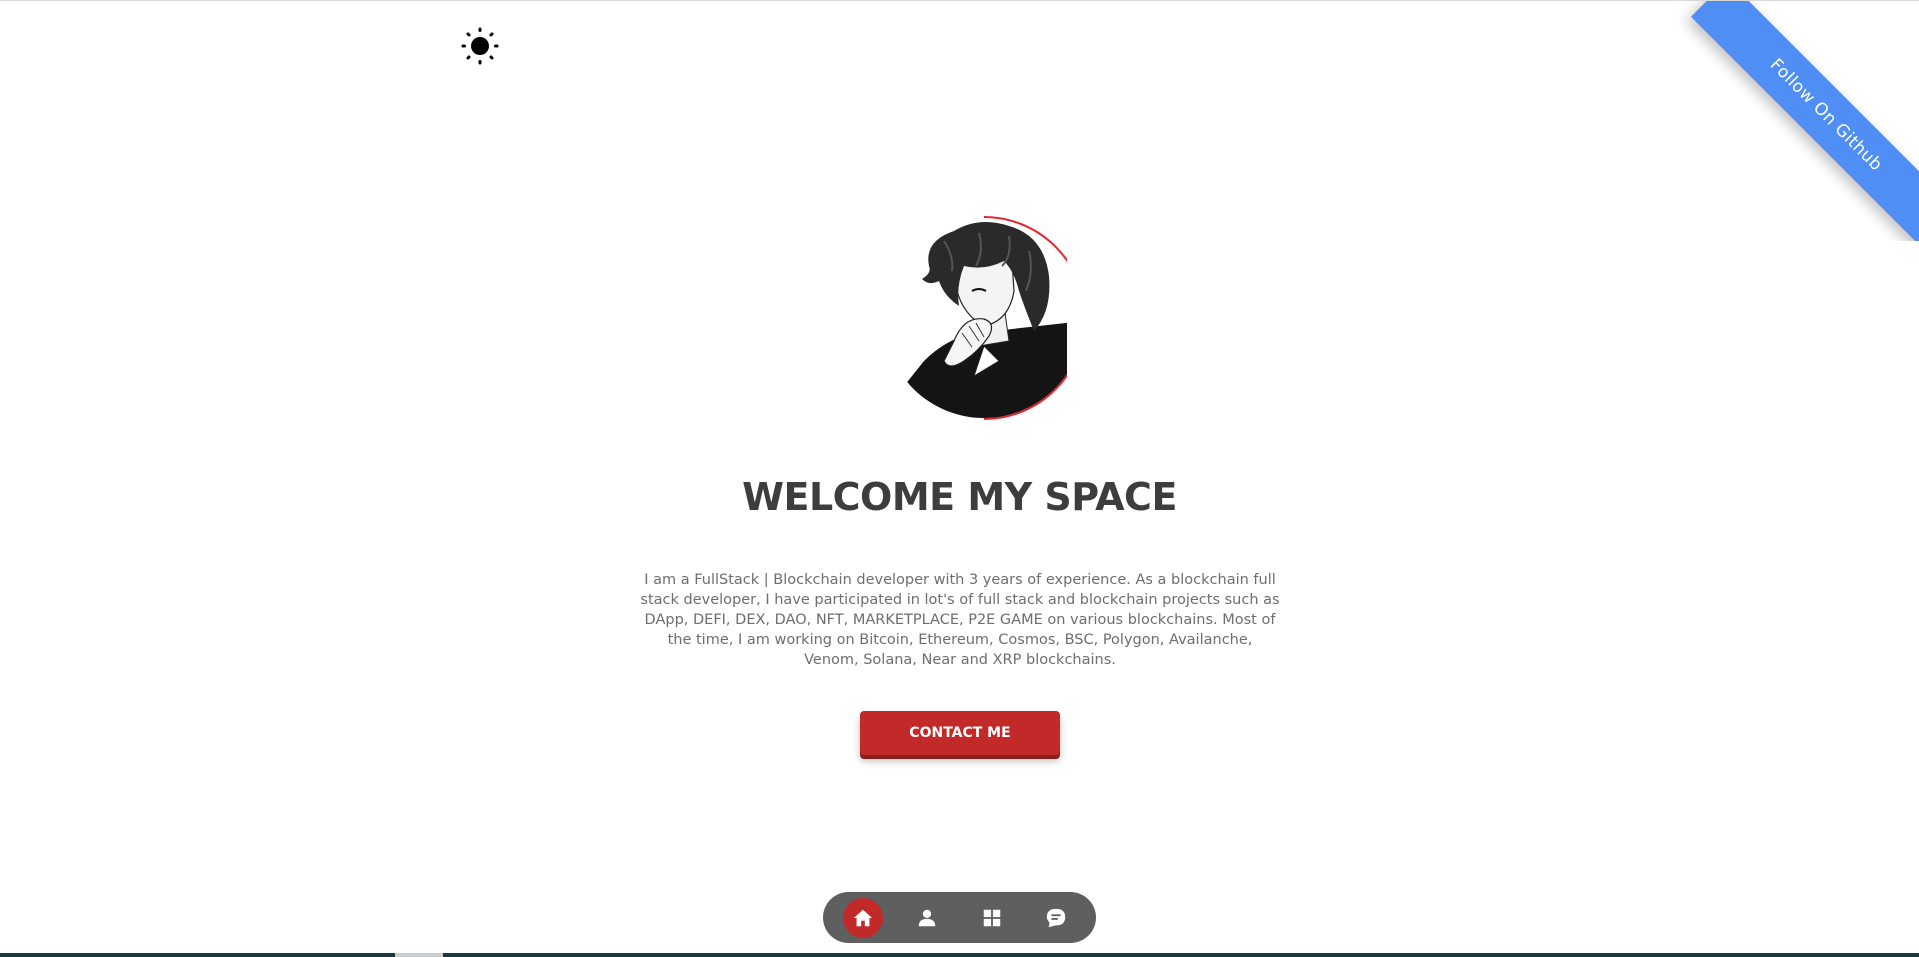  I want to click on chat-icon, so click(1056, 917).